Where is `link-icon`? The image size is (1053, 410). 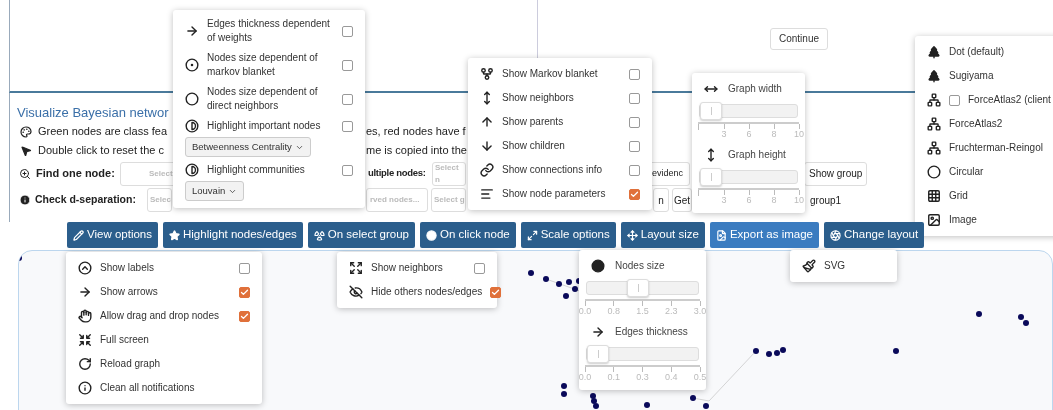 link-icon is located at coordinates (487, 170).